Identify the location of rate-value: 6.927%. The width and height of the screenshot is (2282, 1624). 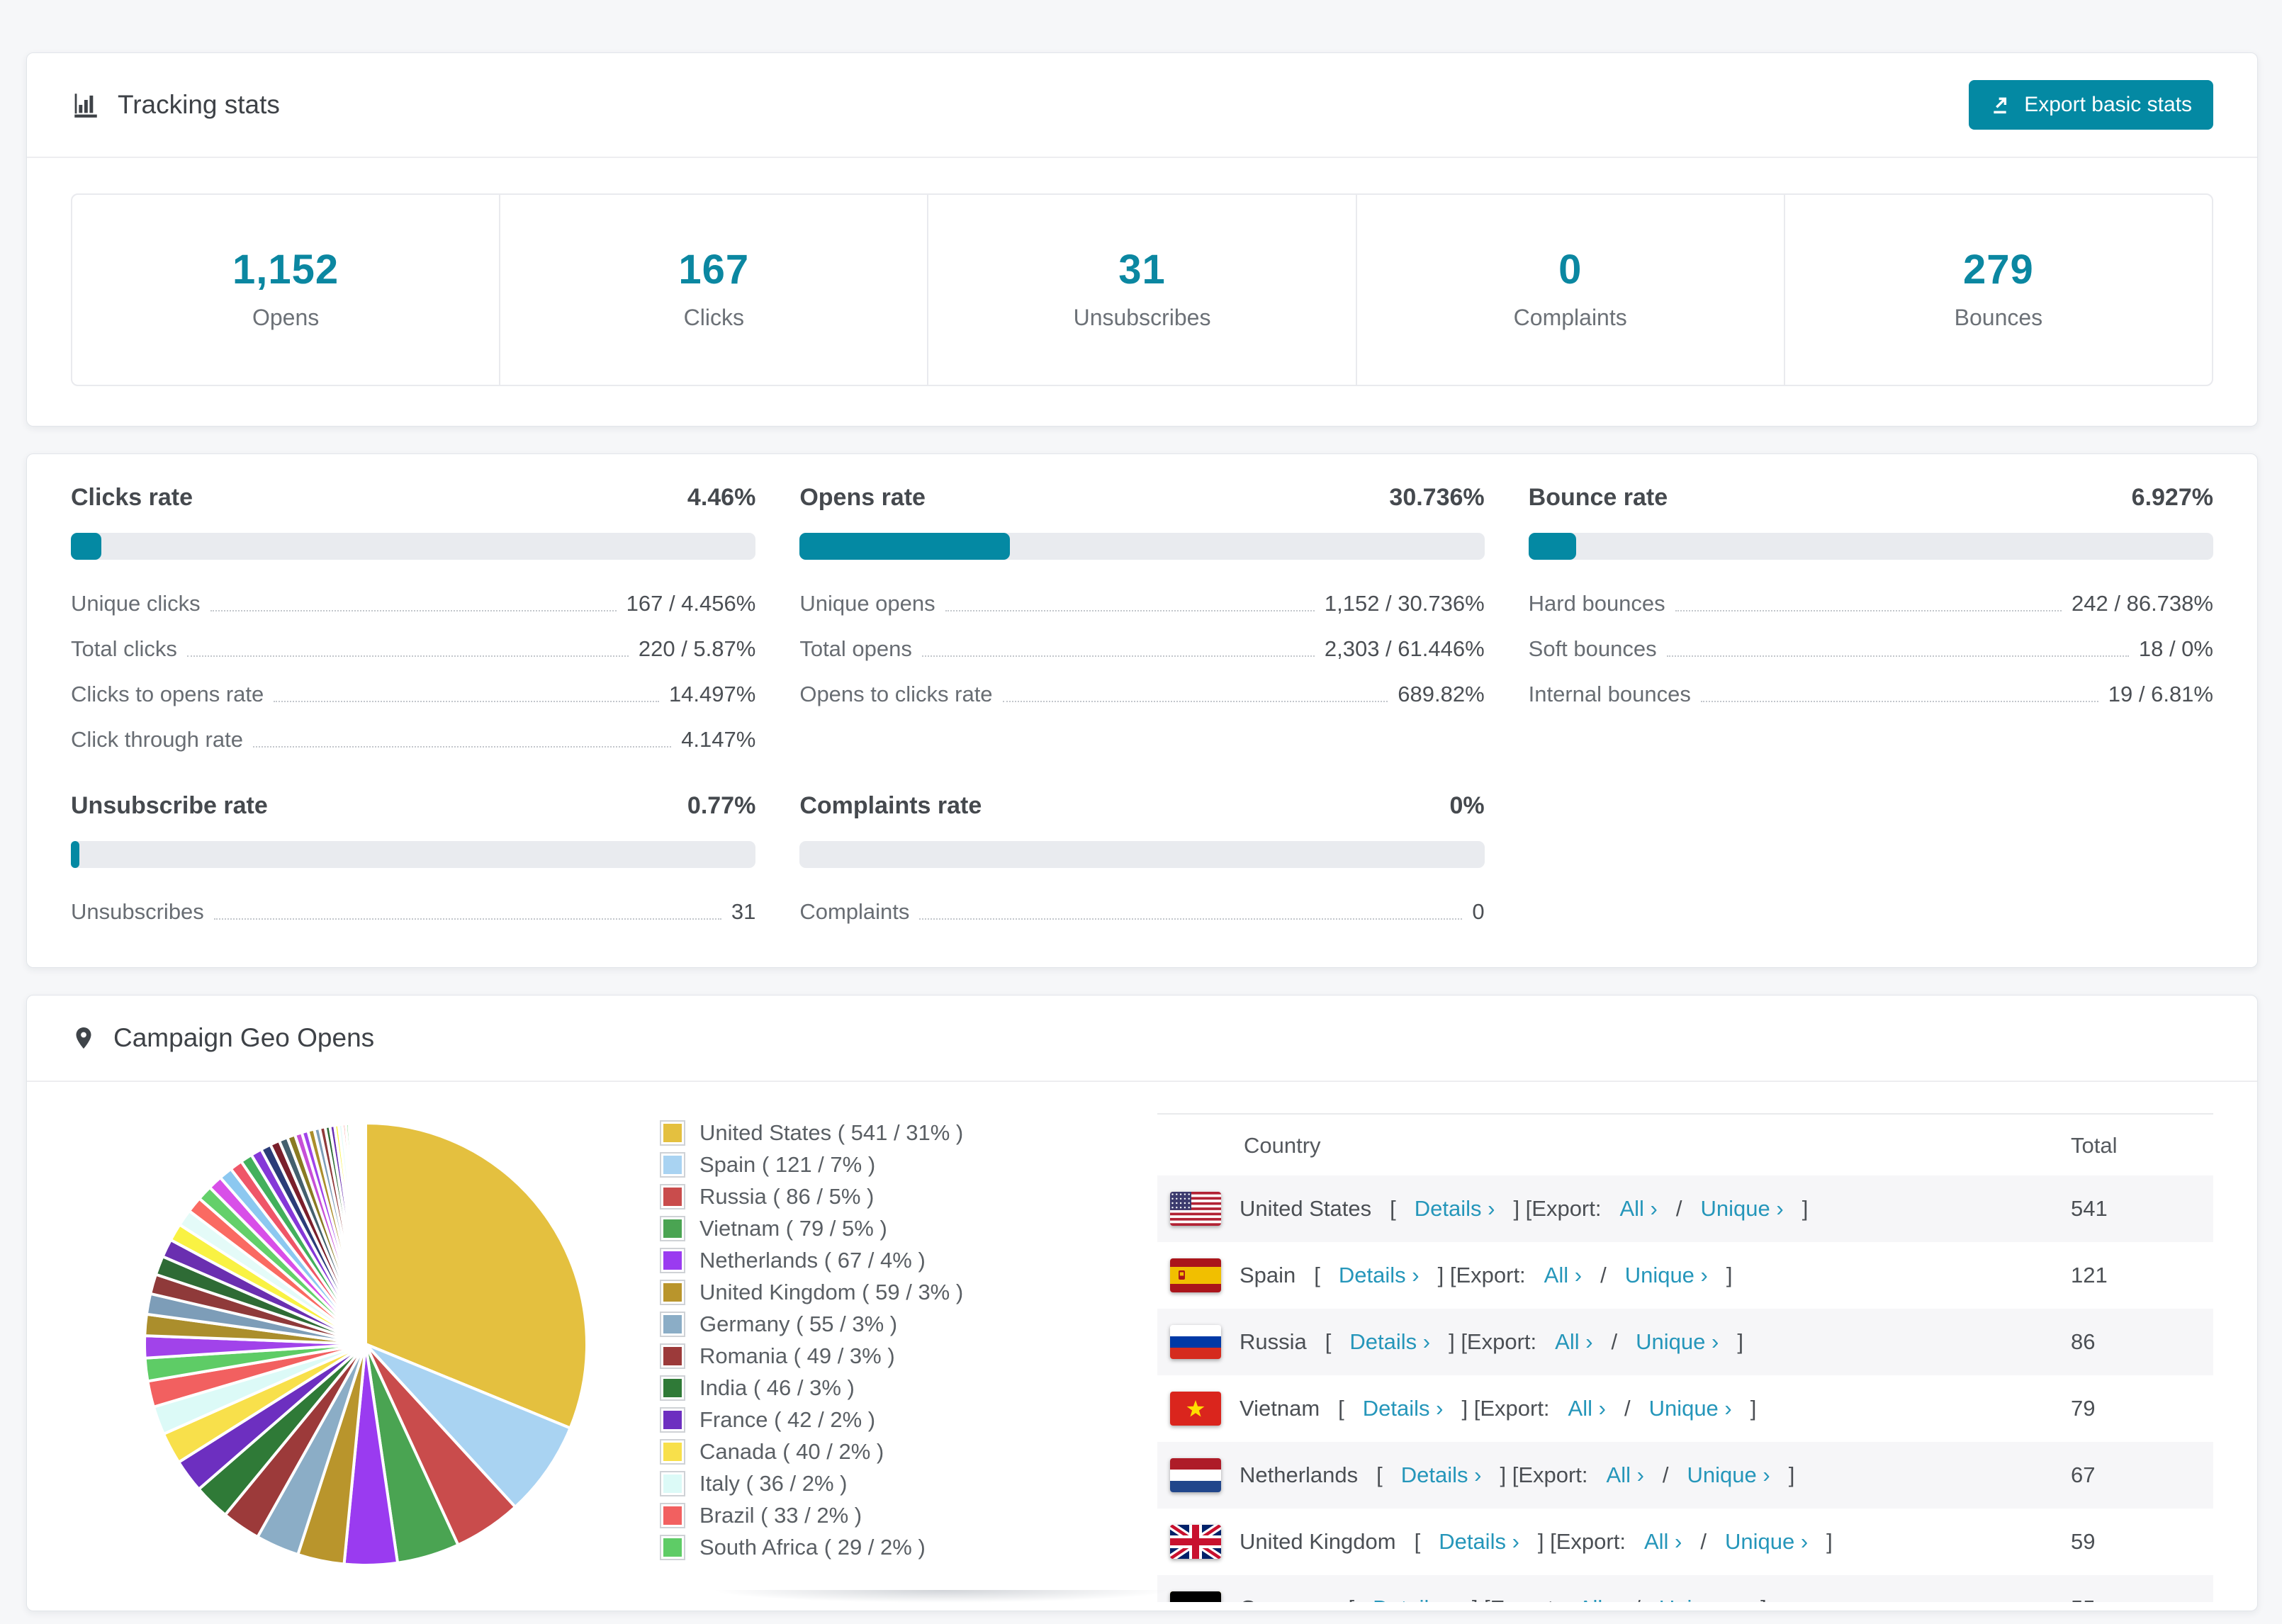
(2172, 498).